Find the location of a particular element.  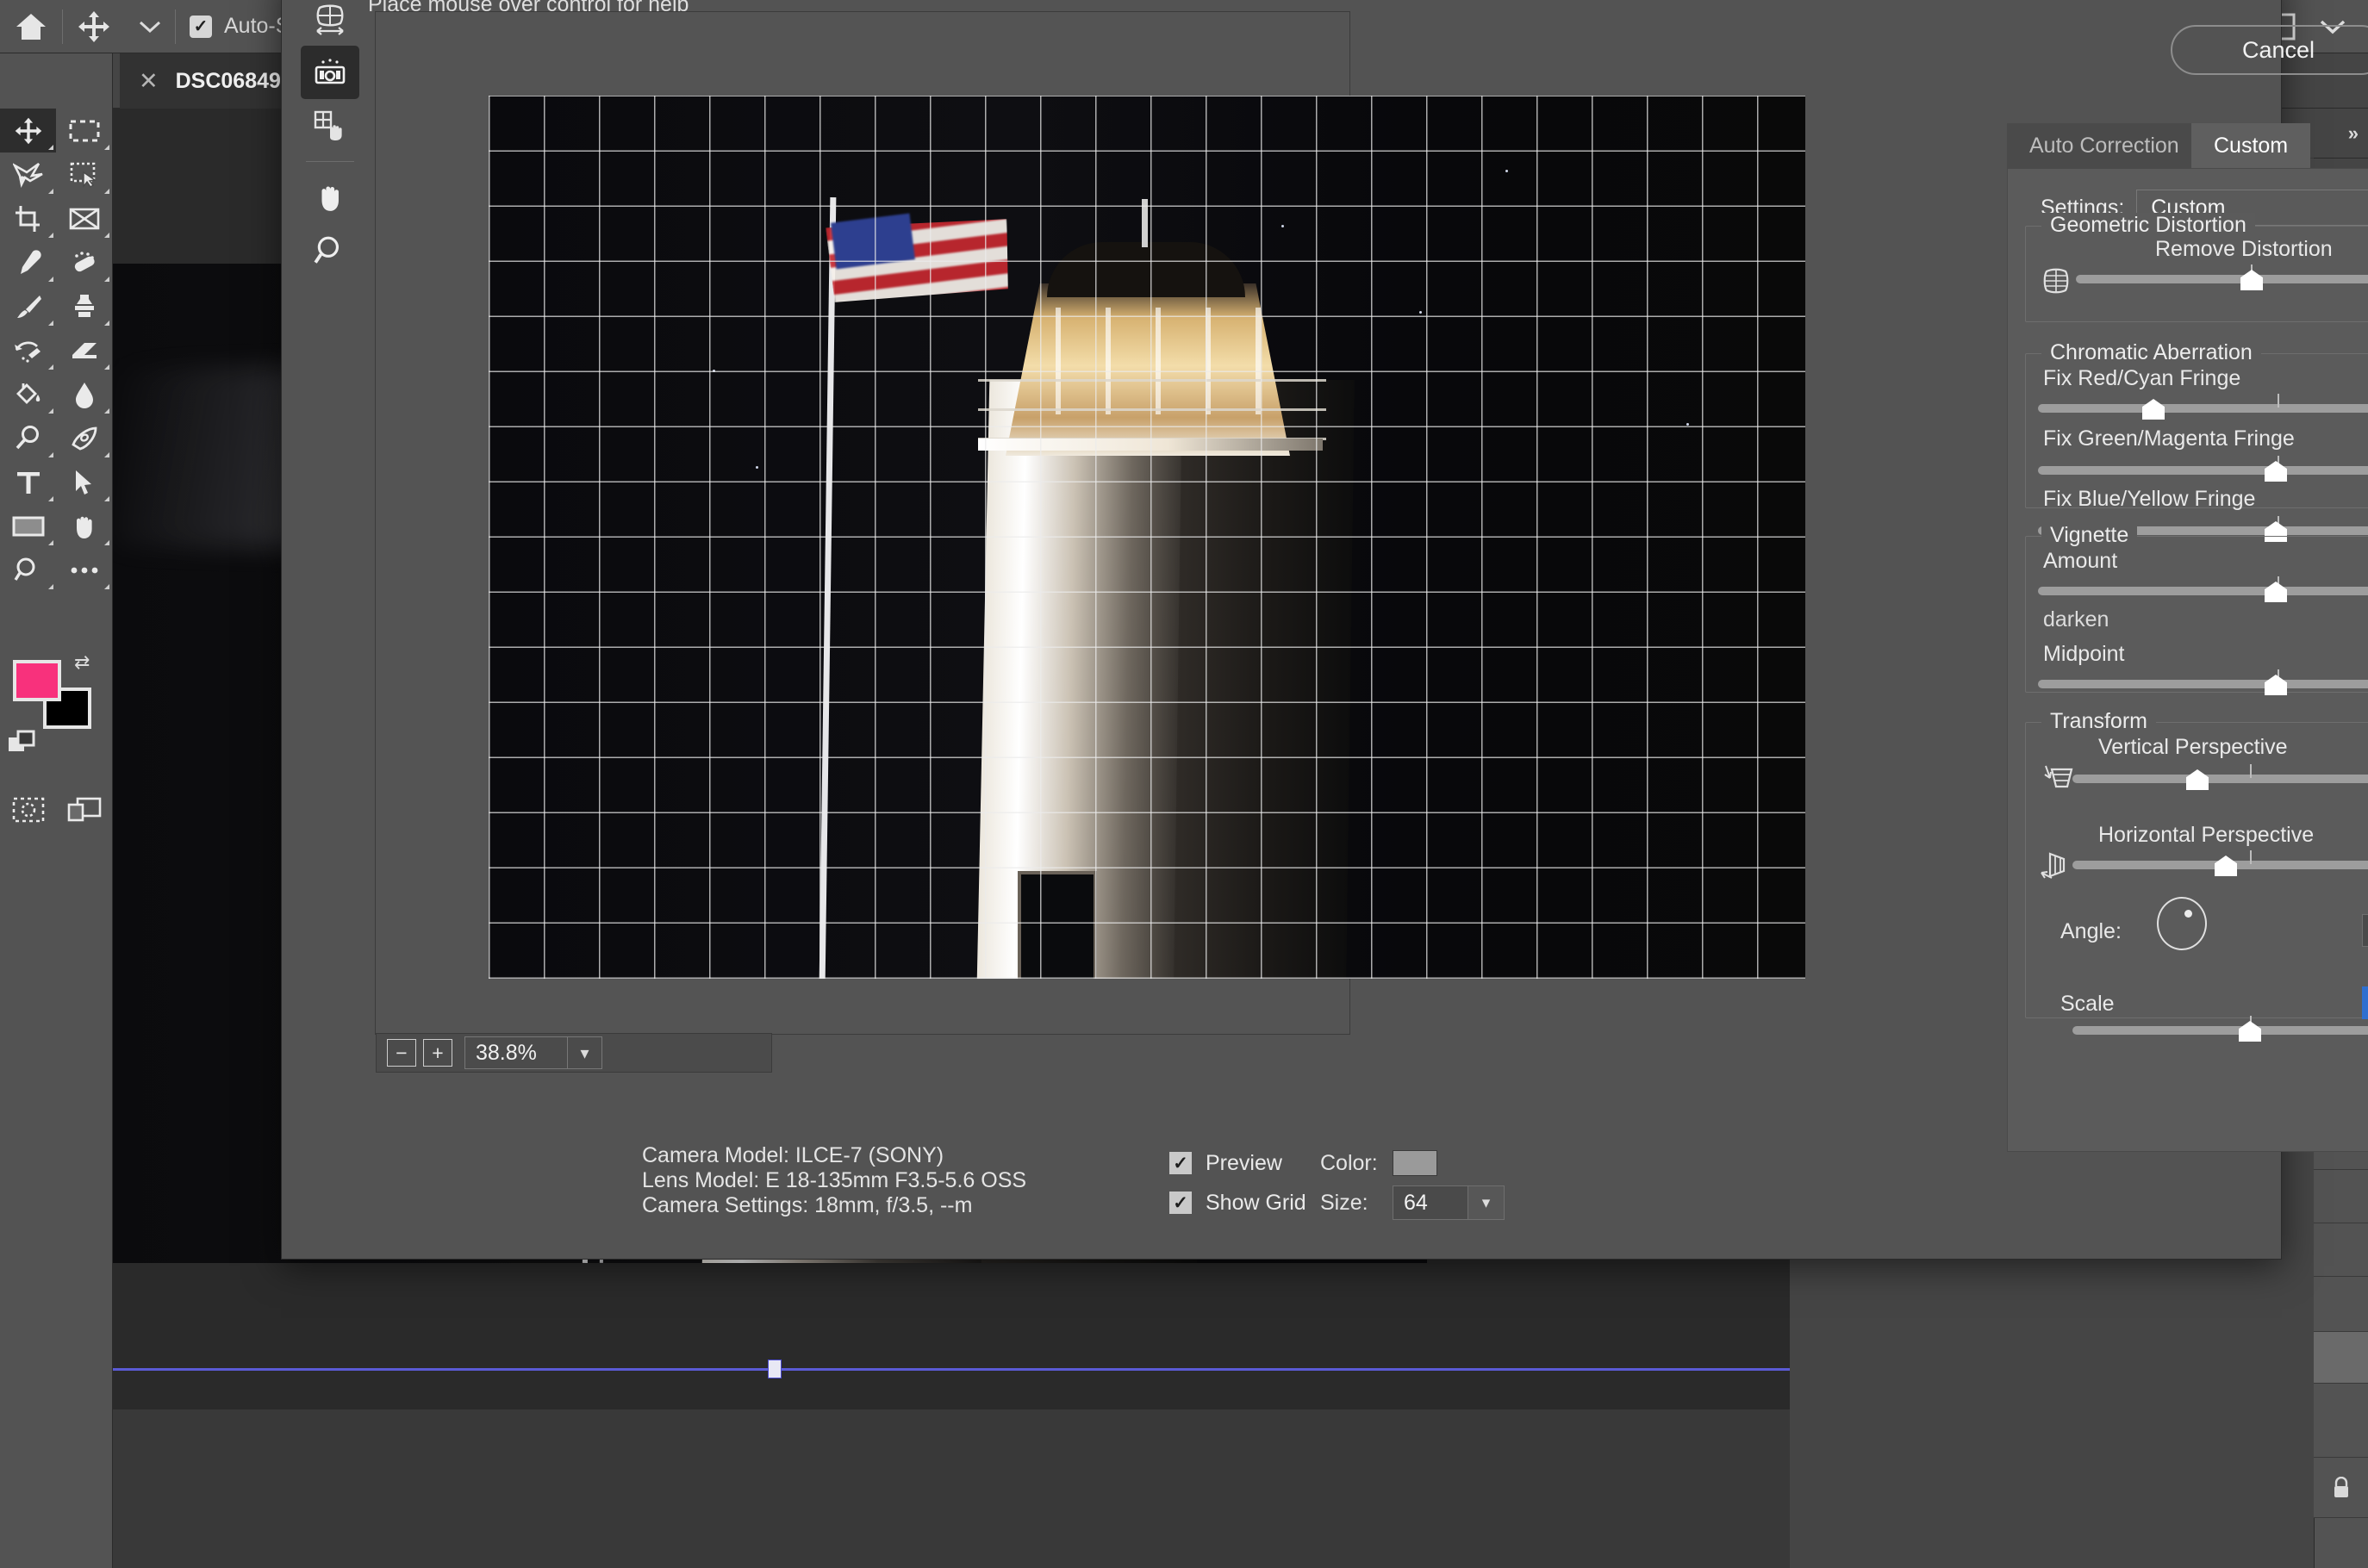

preview-checkbox: ✓ Preview is located at coordinates (1238, 1163).